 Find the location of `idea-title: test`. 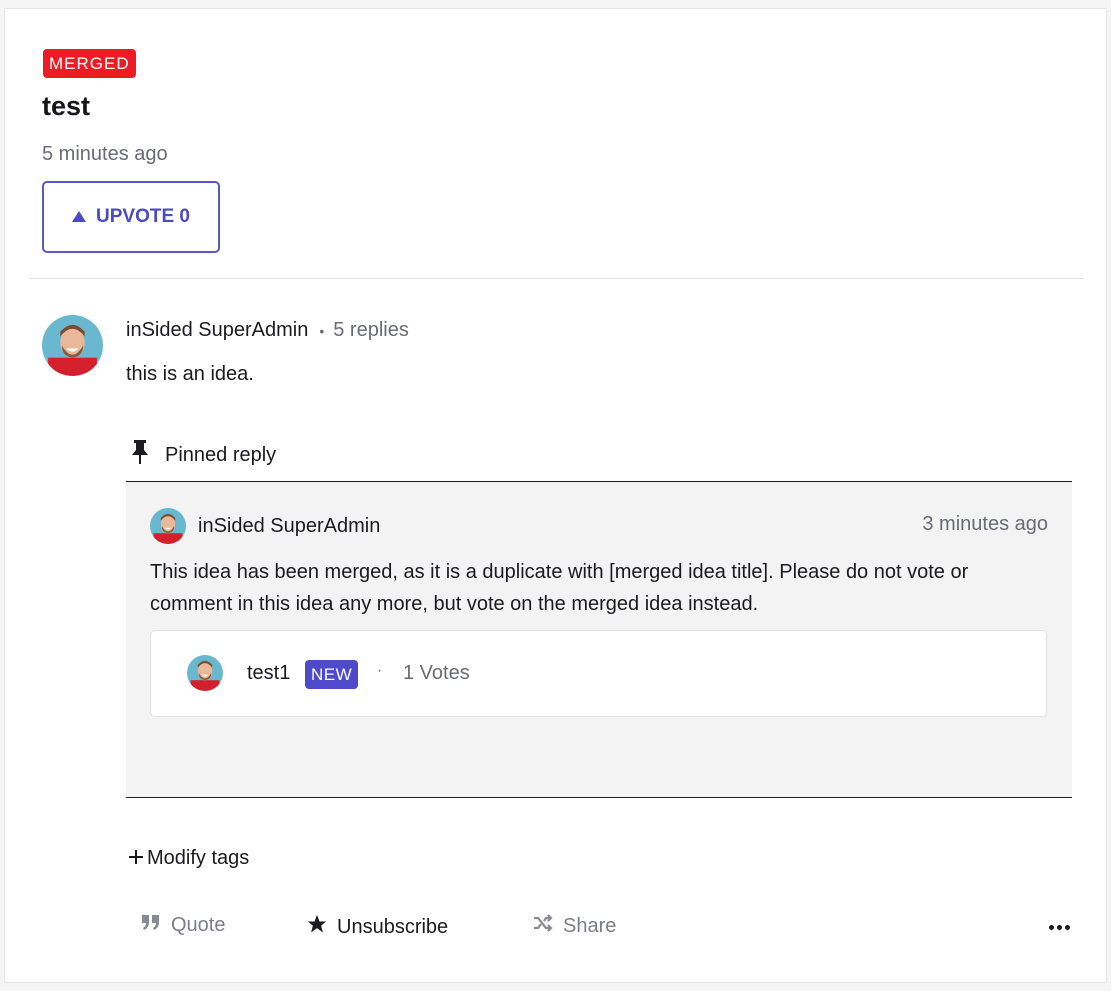

idea-title: test is located at coordinates (66, 106).